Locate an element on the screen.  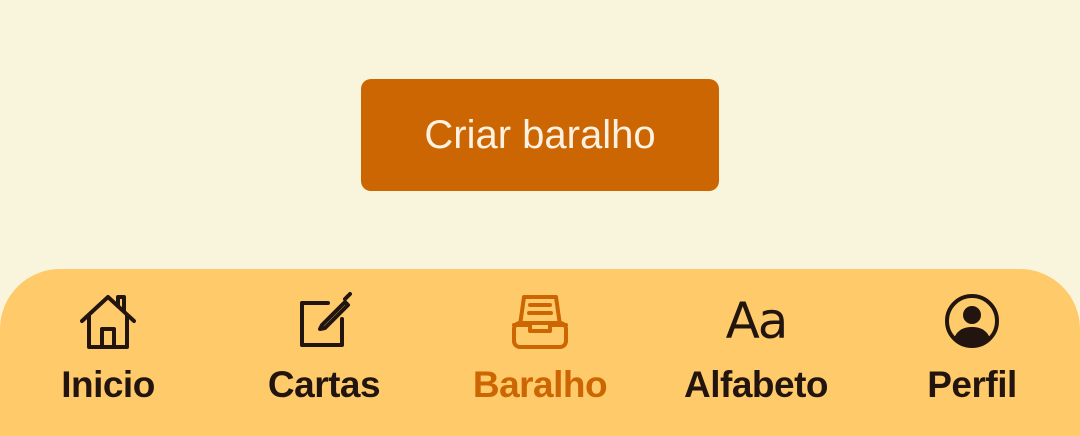
inbox-tray-icon is located at coordinates (540, 321).